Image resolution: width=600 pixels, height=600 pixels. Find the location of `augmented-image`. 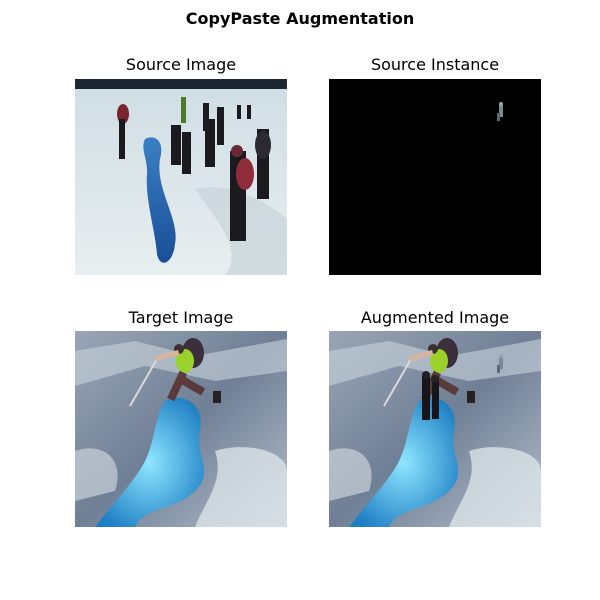

augmented-image is located at coordinates (435, 429).